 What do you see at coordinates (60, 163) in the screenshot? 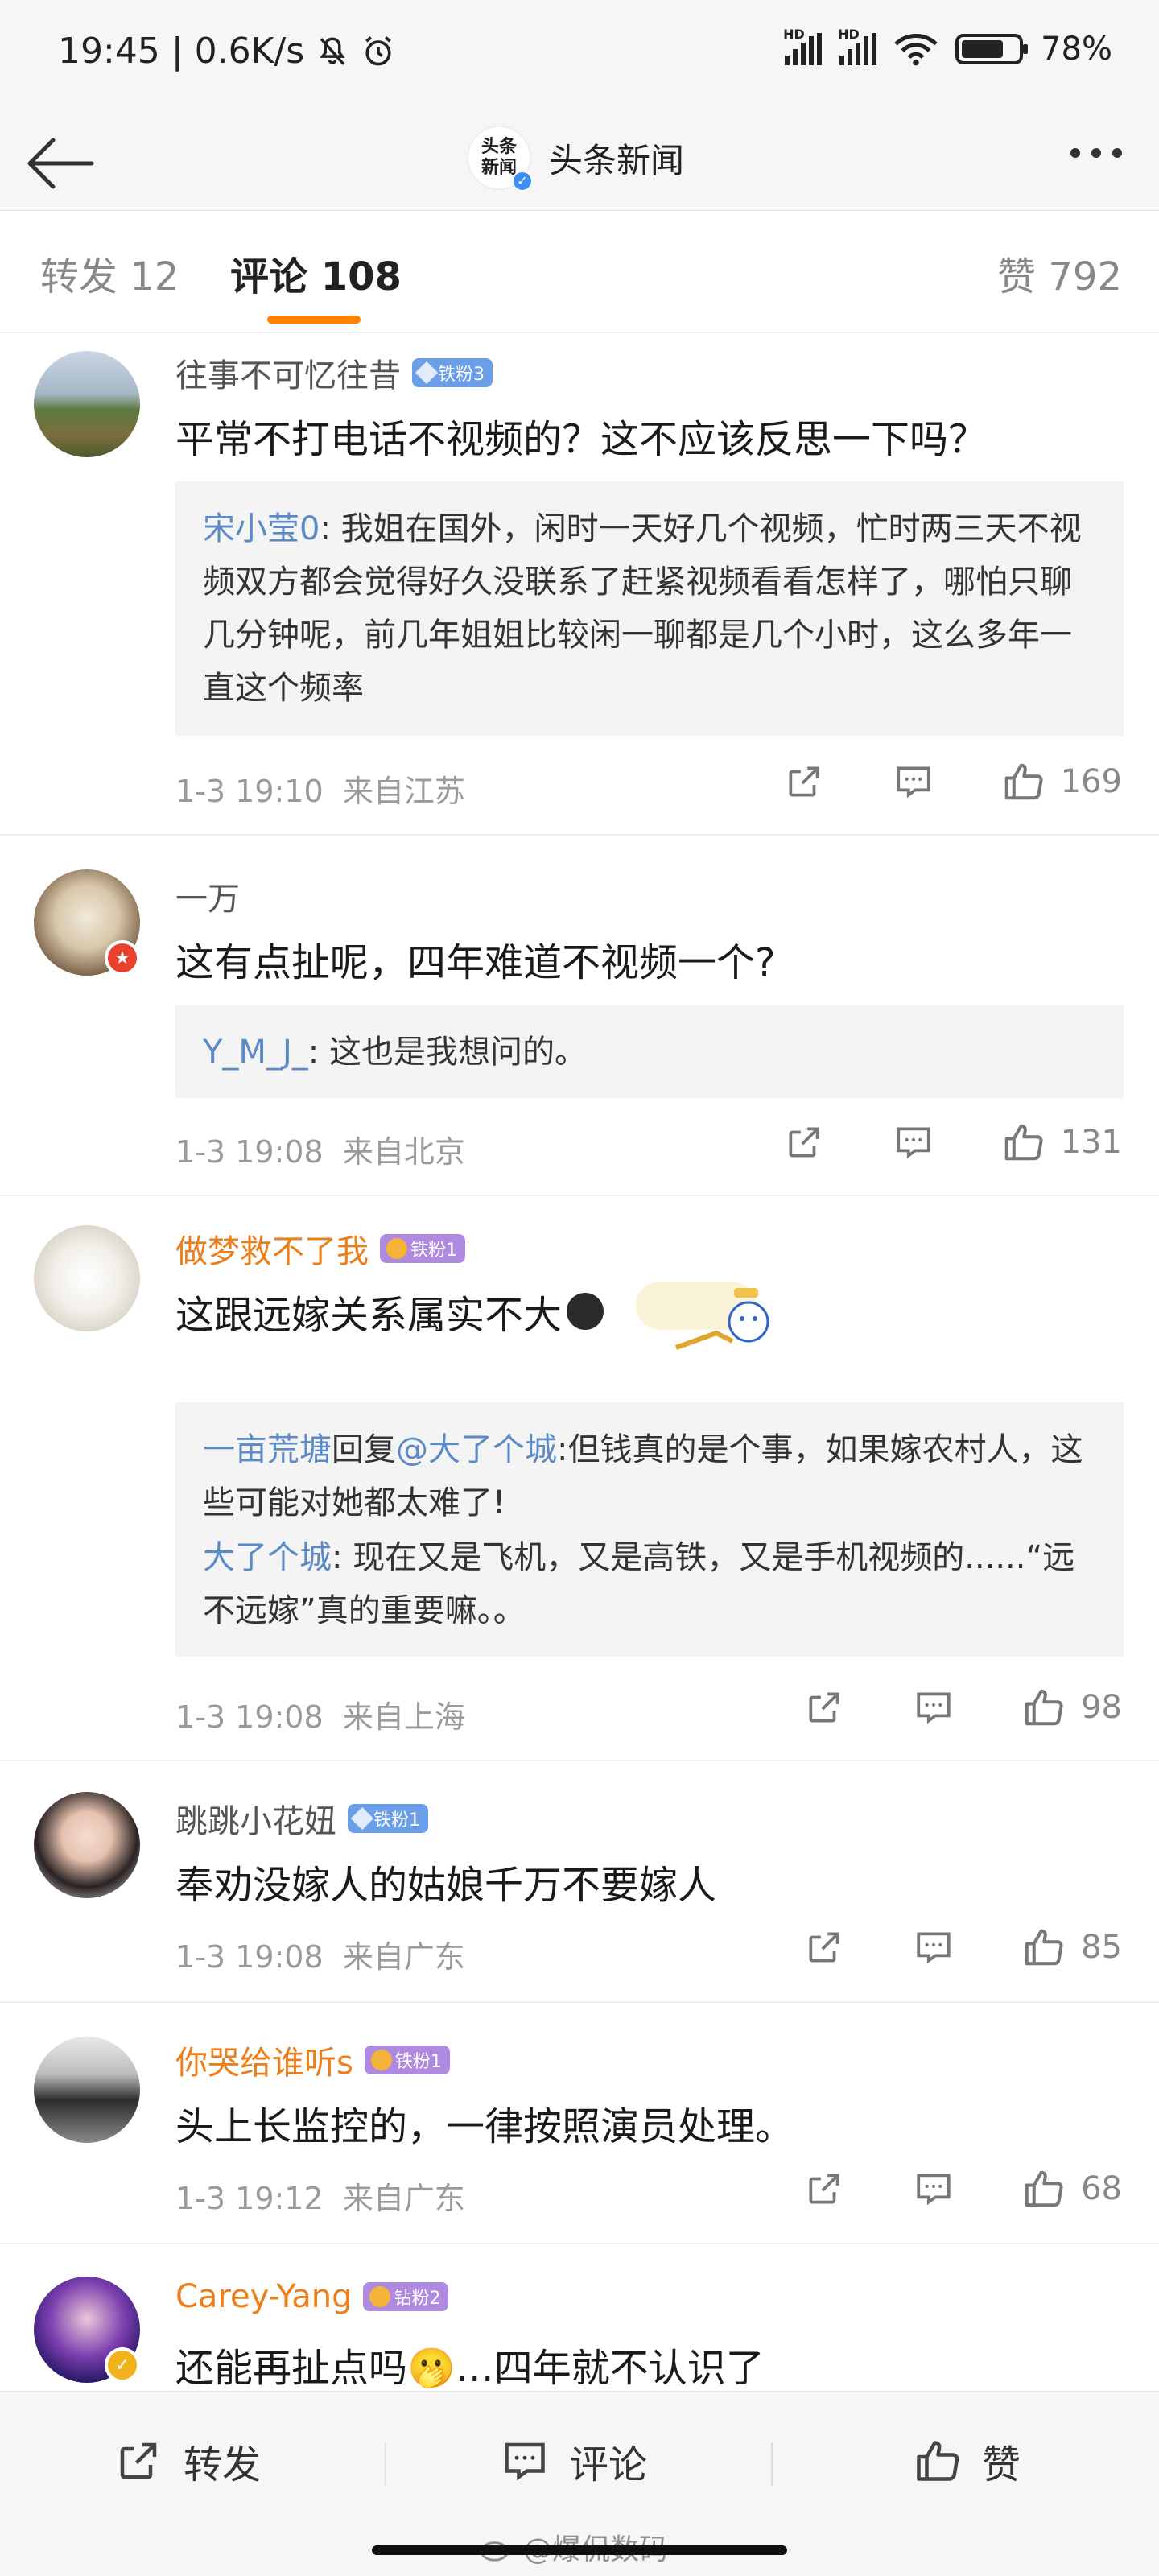
I see `back-arrow-icon` at bounding box center [60, 163].